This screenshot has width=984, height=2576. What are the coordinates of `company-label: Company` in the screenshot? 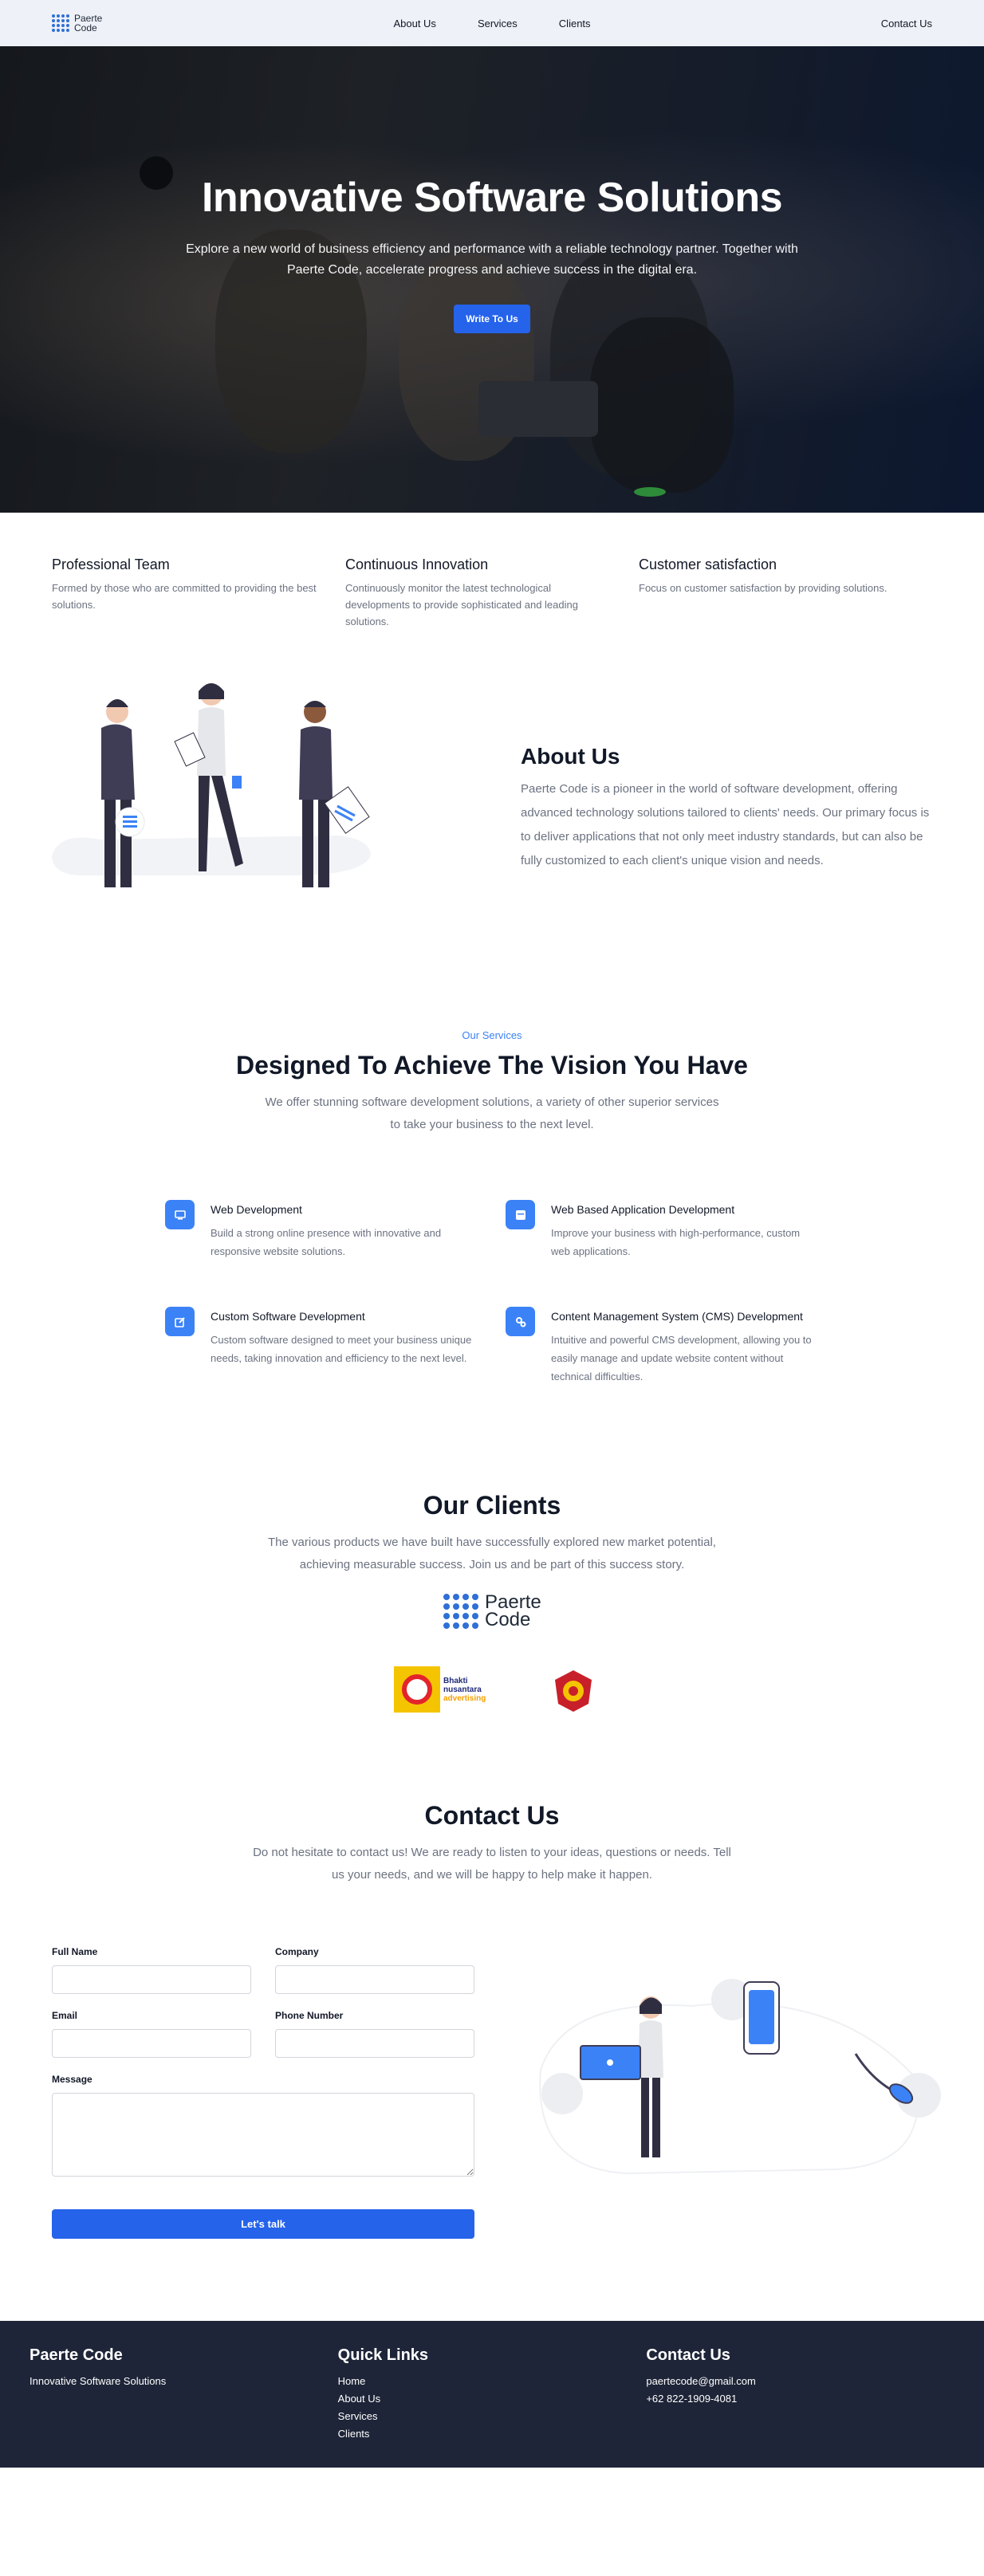 It's located at (297, 1952).